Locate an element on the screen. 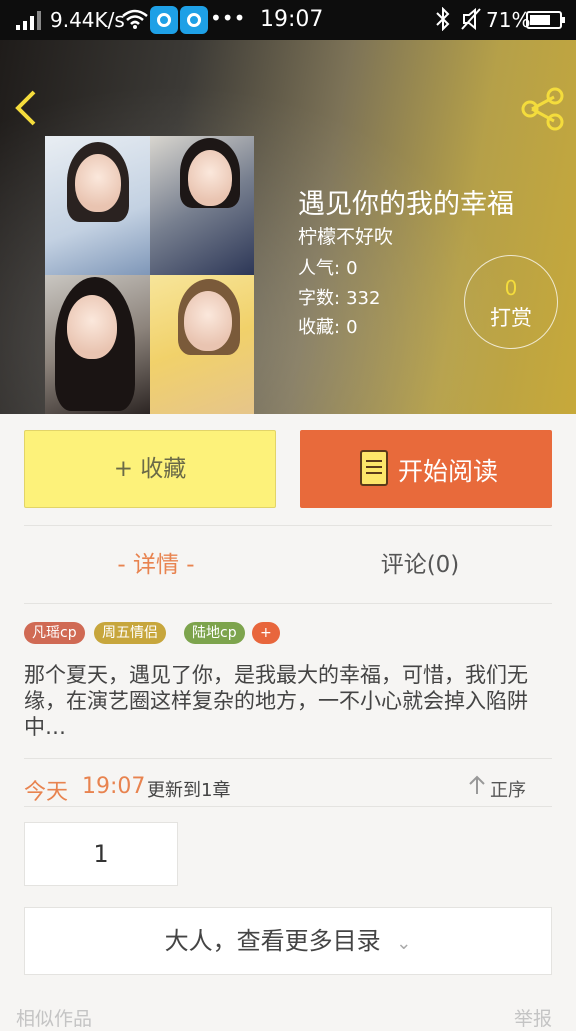 The height and width of the screenshot is (1031, 576). tab-comments: 评论(0) is located at coordinates (420, 562).